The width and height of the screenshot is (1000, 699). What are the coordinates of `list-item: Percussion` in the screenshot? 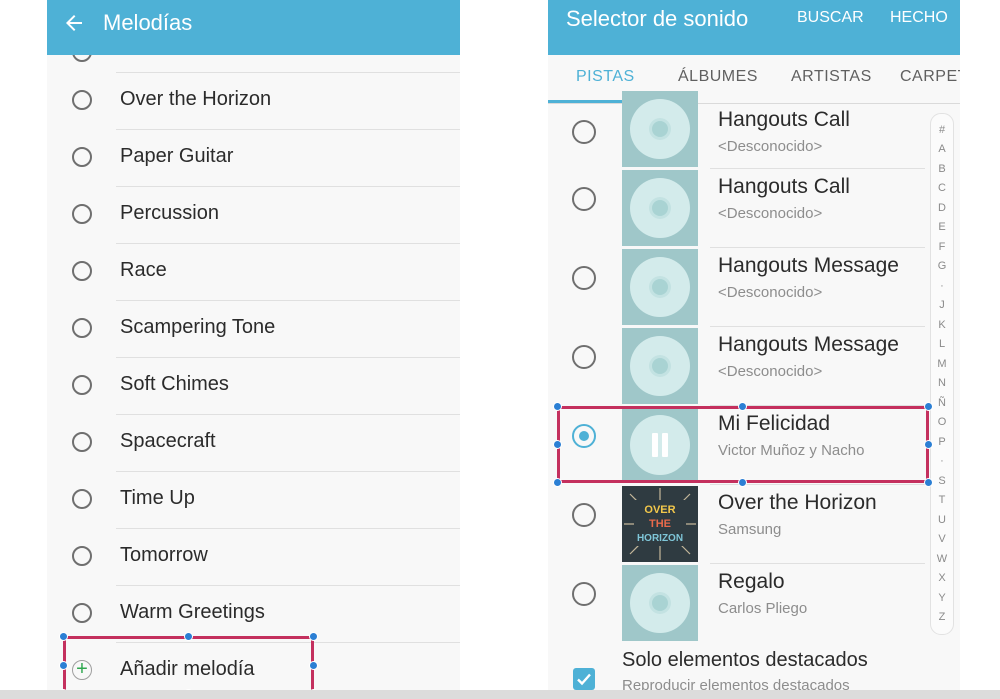 It's located at (253, 215).